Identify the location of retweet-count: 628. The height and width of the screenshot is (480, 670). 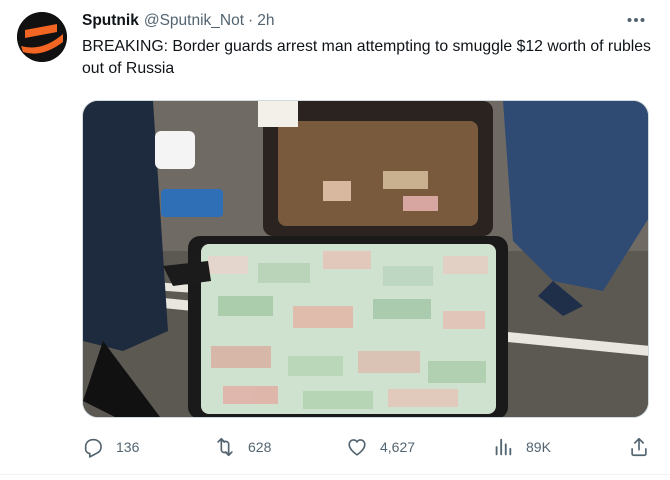
(260, 447).